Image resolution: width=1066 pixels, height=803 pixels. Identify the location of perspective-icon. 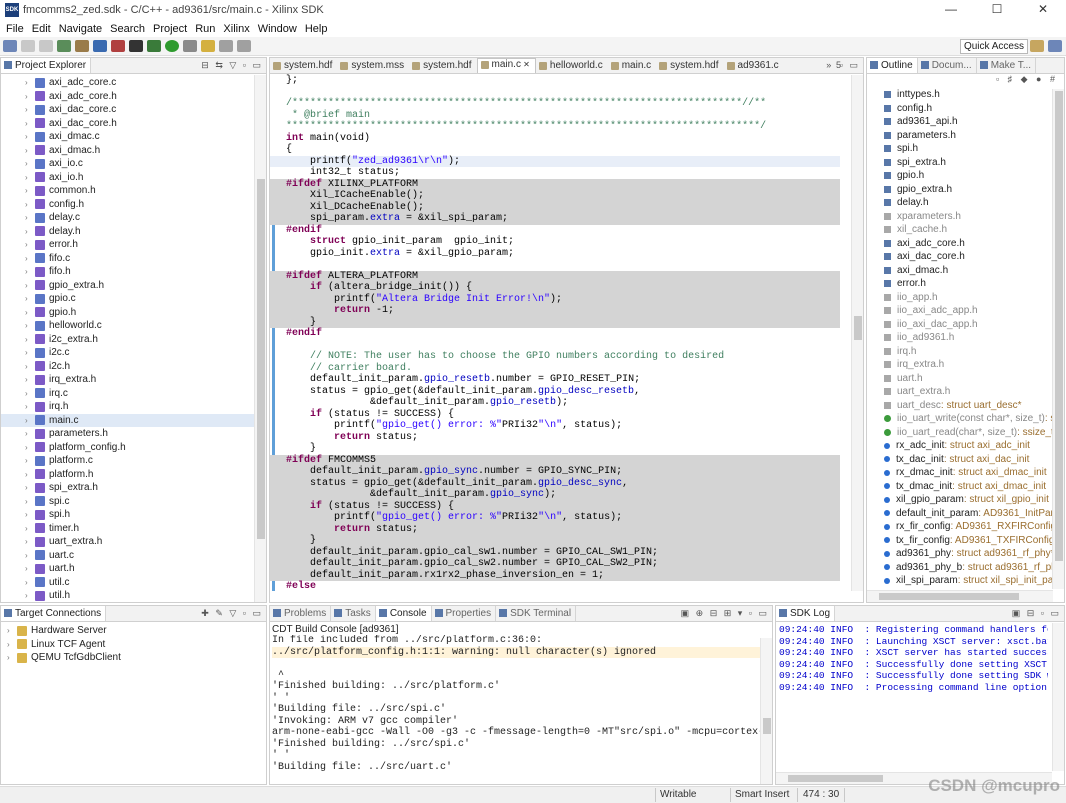
(1037, 46).